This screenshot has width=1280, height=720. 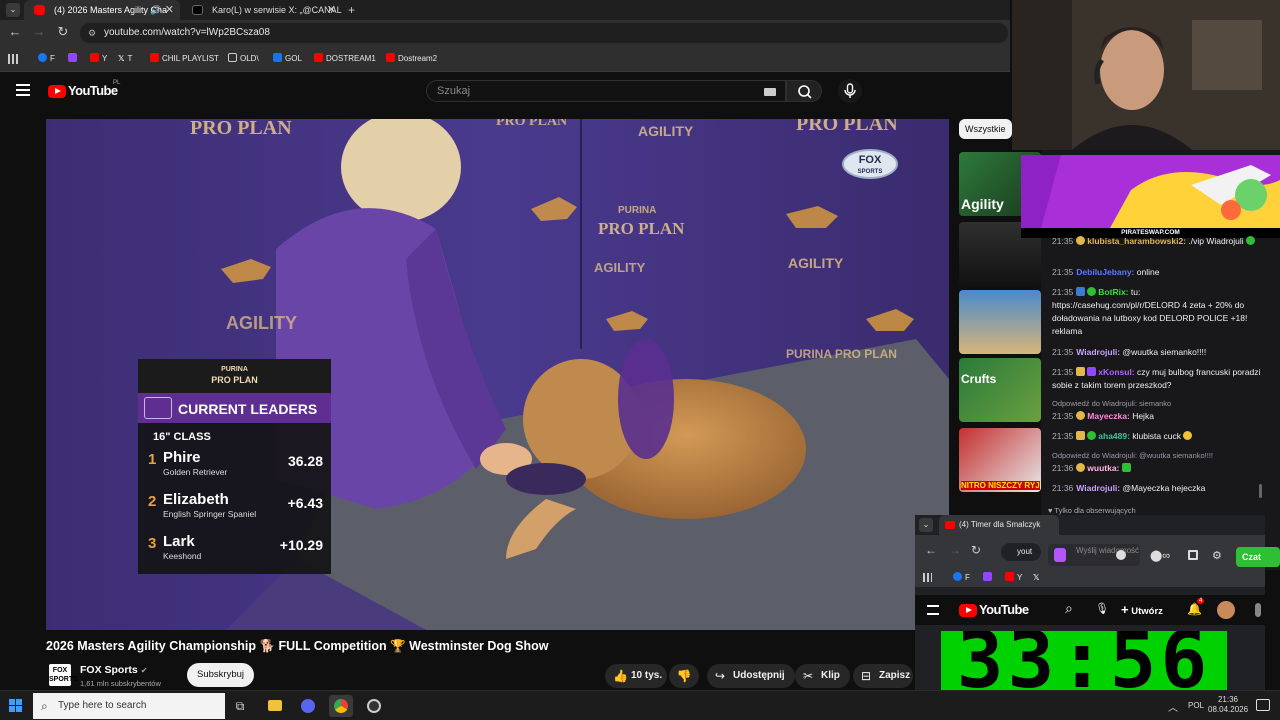 I want to click on scrollbar, so click(x=1258, y=610).